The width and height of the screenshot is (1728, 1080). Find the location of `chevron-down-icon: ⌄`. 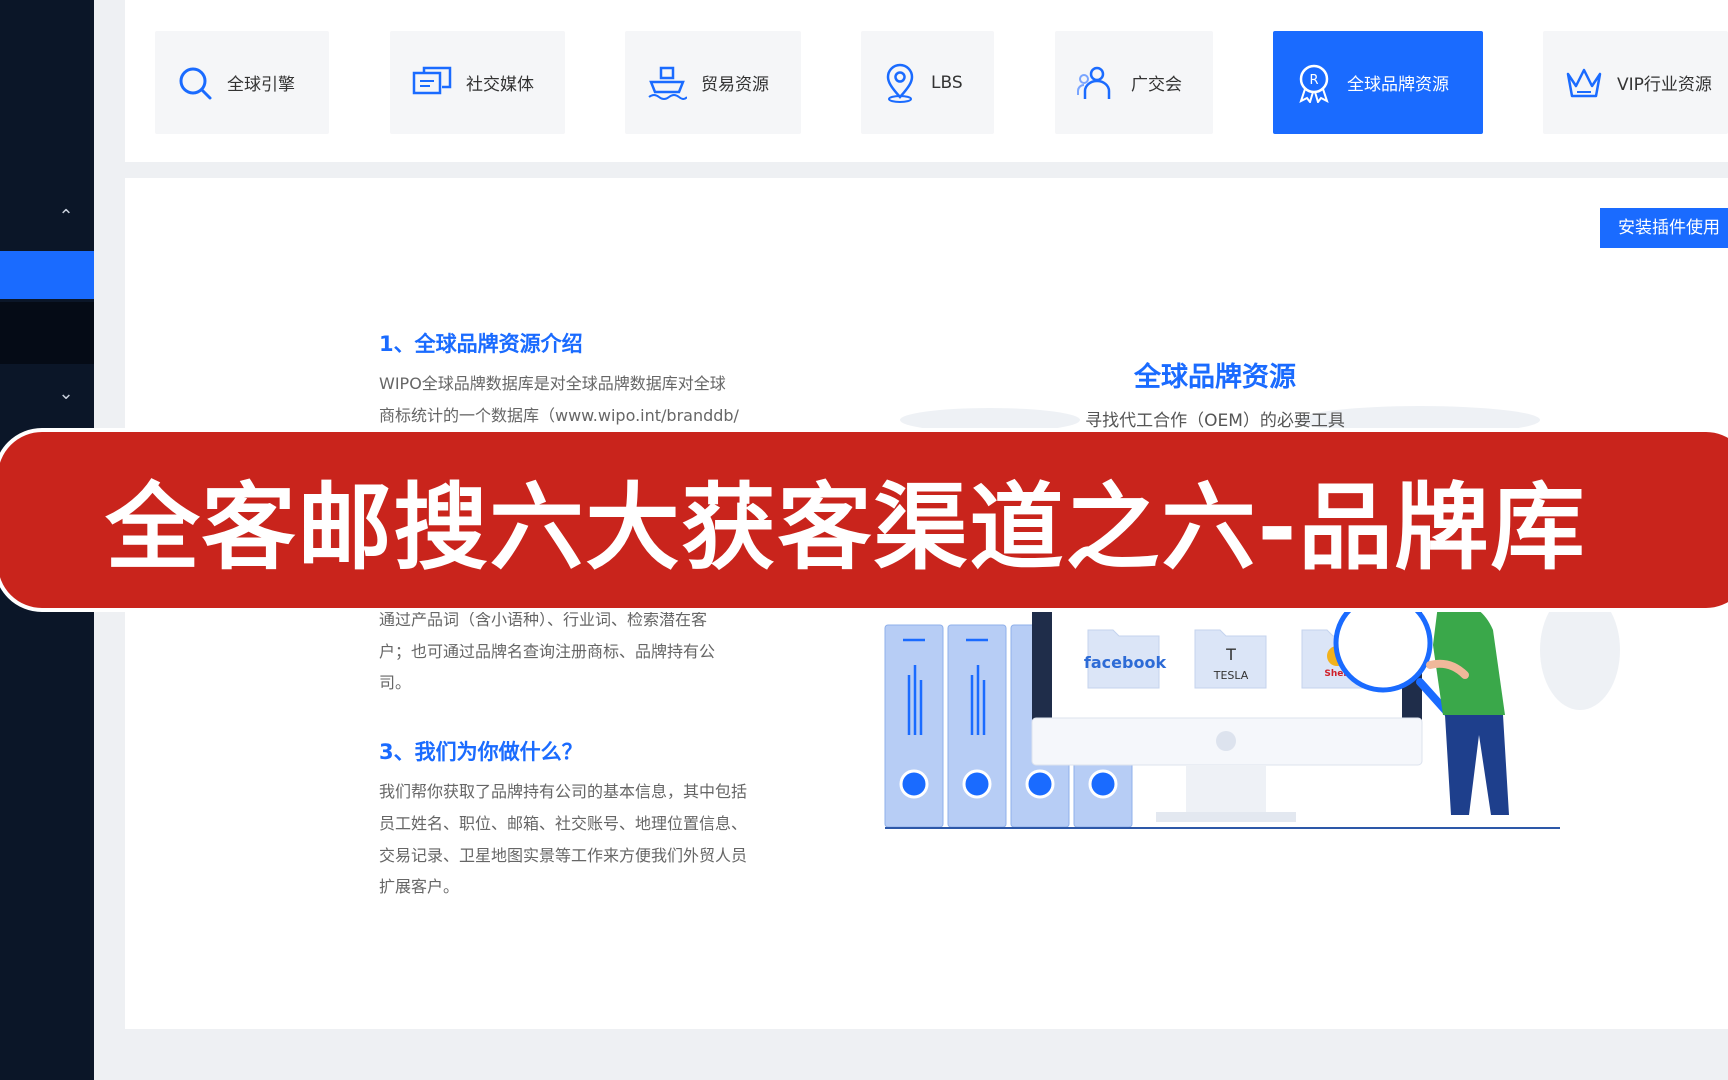

chevron-down-icon: ⌄ is located at coordinates (66, 394).